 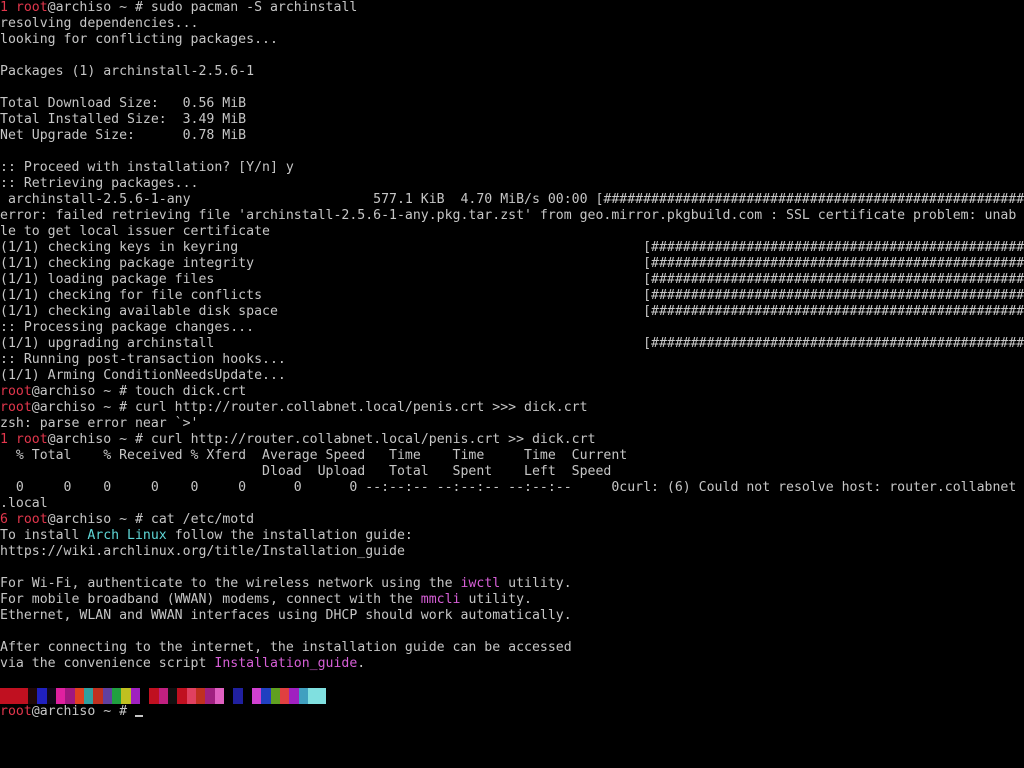 I want to click on output-line: zsh: parse error near `>', so click(x=99, y=423).